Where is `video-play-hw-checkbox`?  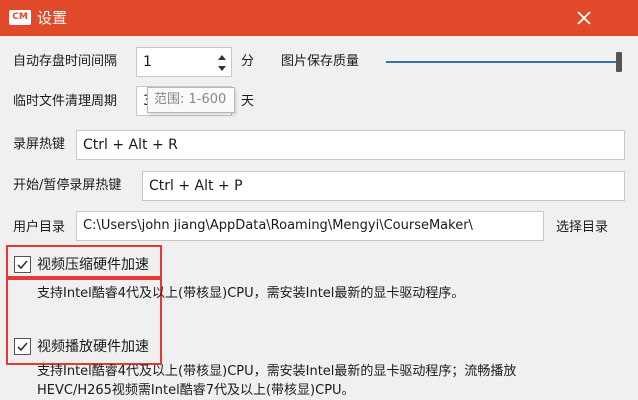
video-play-hw-checkbox is located at coordinates (22, 346).